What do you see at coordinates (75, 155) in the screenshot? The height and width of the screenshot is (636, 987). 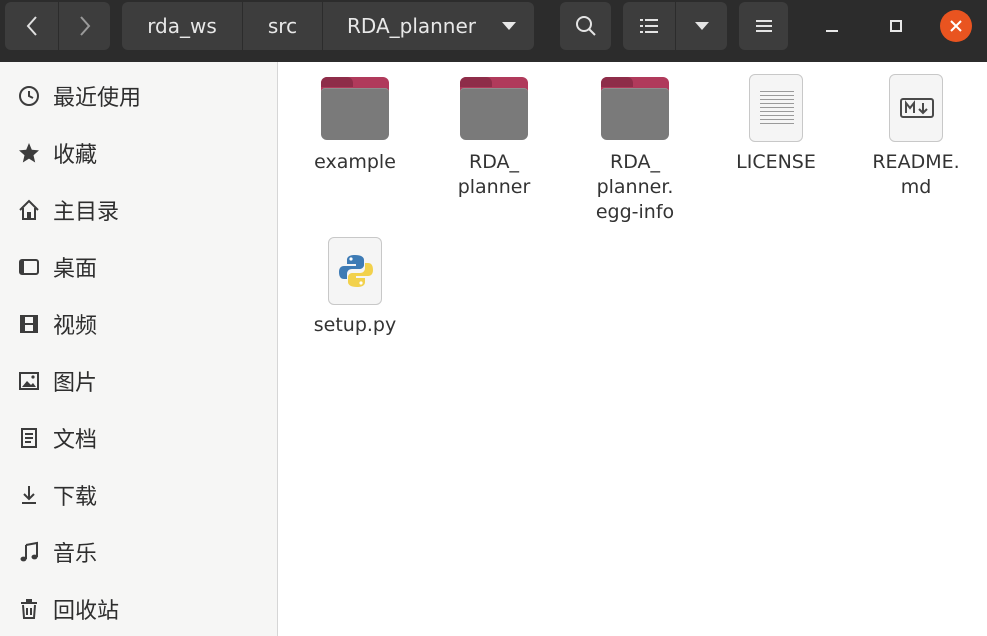 I see `sidebar-item-label: 收藏` at bounding box center [75, 155].